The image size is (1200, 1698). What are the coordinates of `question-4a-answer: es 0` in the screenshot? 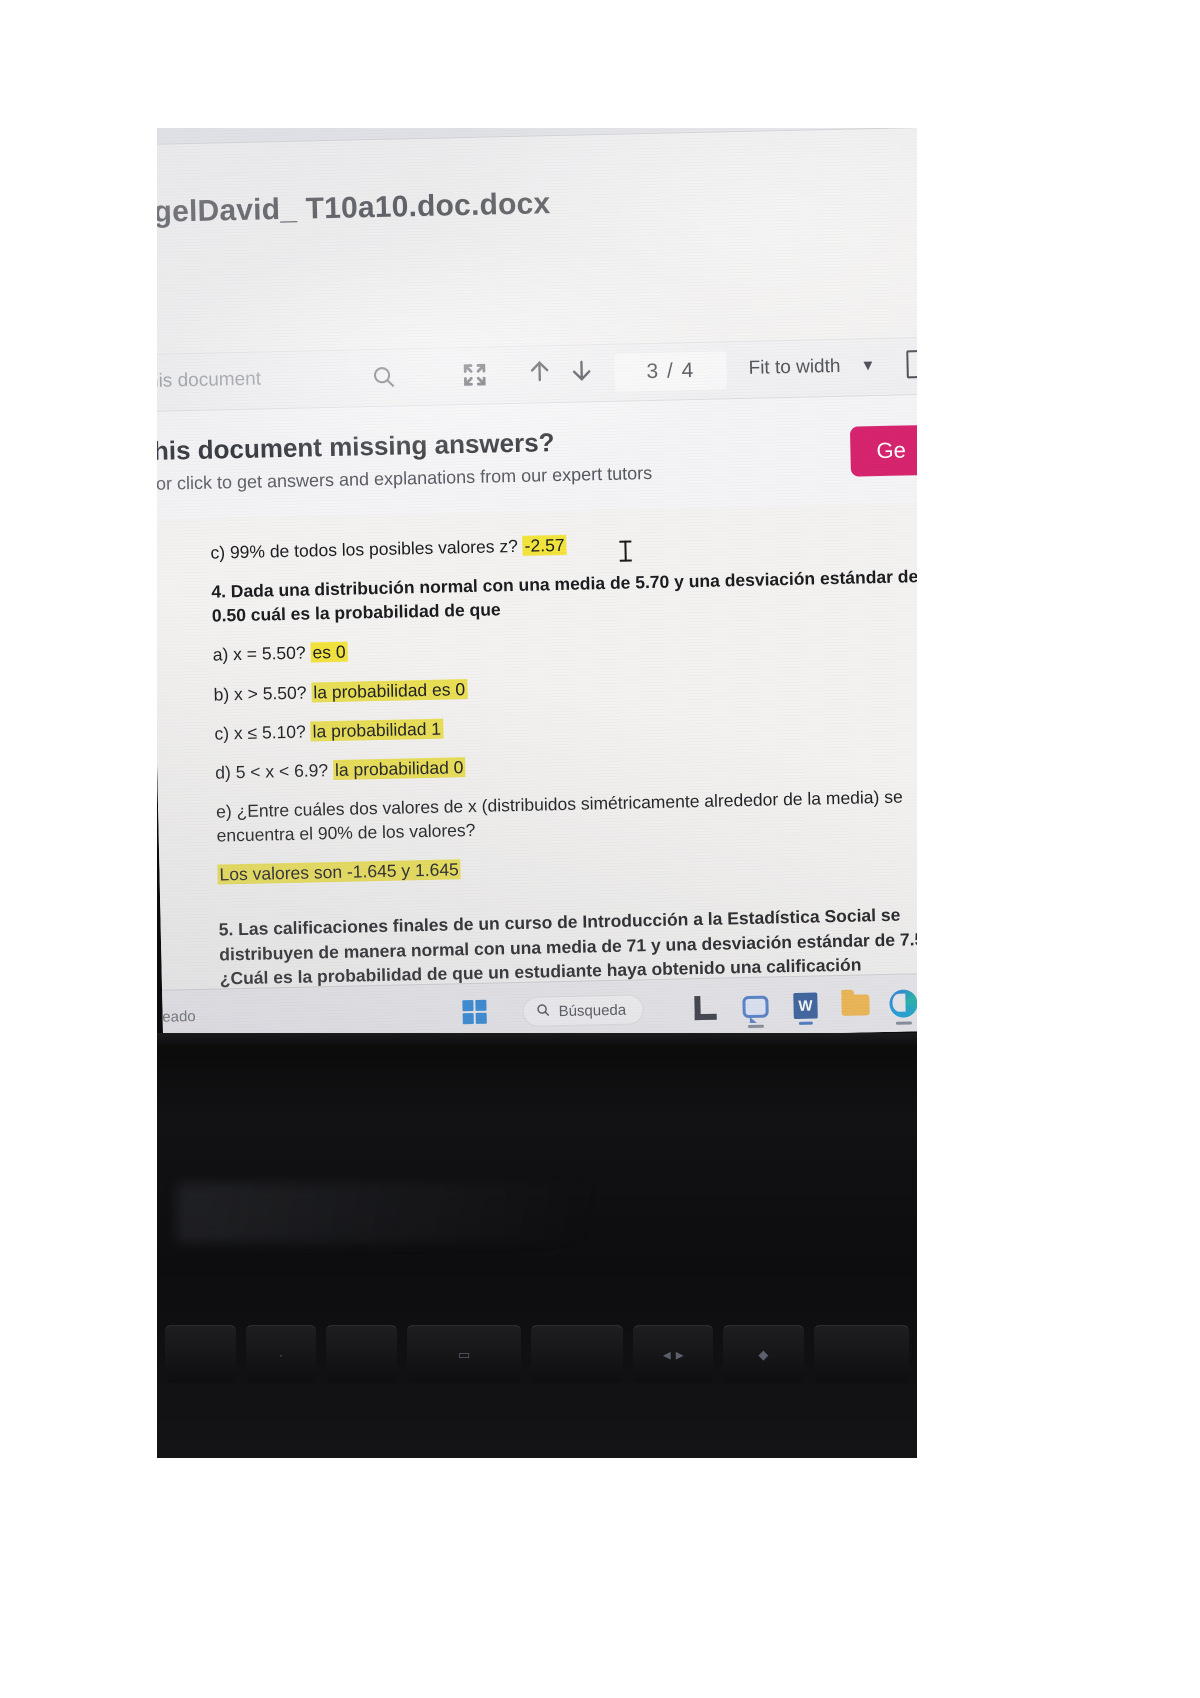 It's located at (329, 652).